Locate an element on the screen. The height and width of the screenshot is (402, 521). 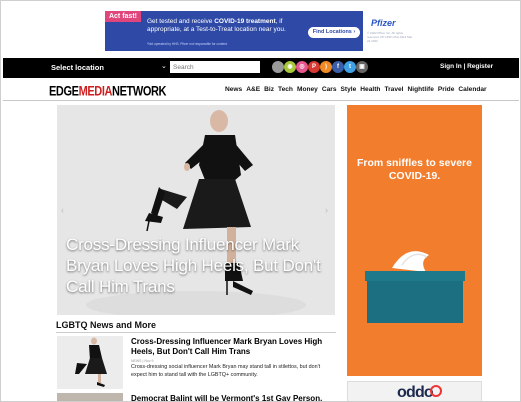
section-title: LGBTQ News and More is located at coordinates (106, 325).